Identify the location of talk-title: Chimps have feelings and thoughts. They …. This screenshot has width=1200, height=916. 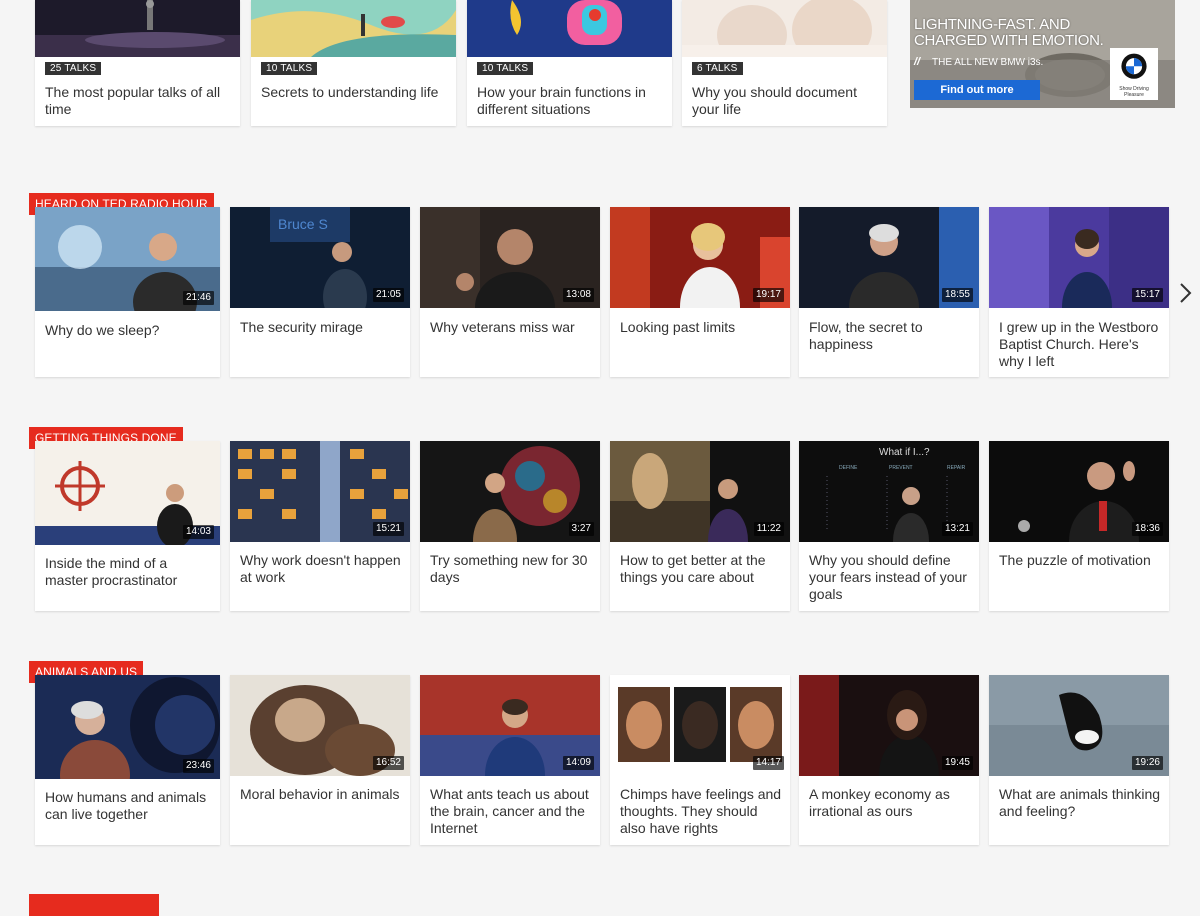
(701, 811).